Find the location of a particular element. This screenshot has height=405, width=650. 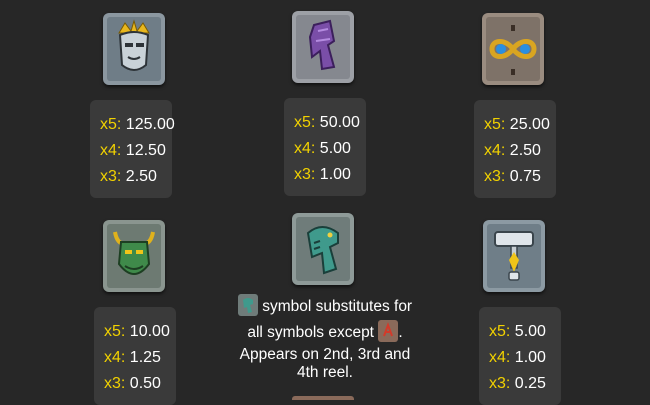

serpent-wild-icon is located at coordinates (323, 249).